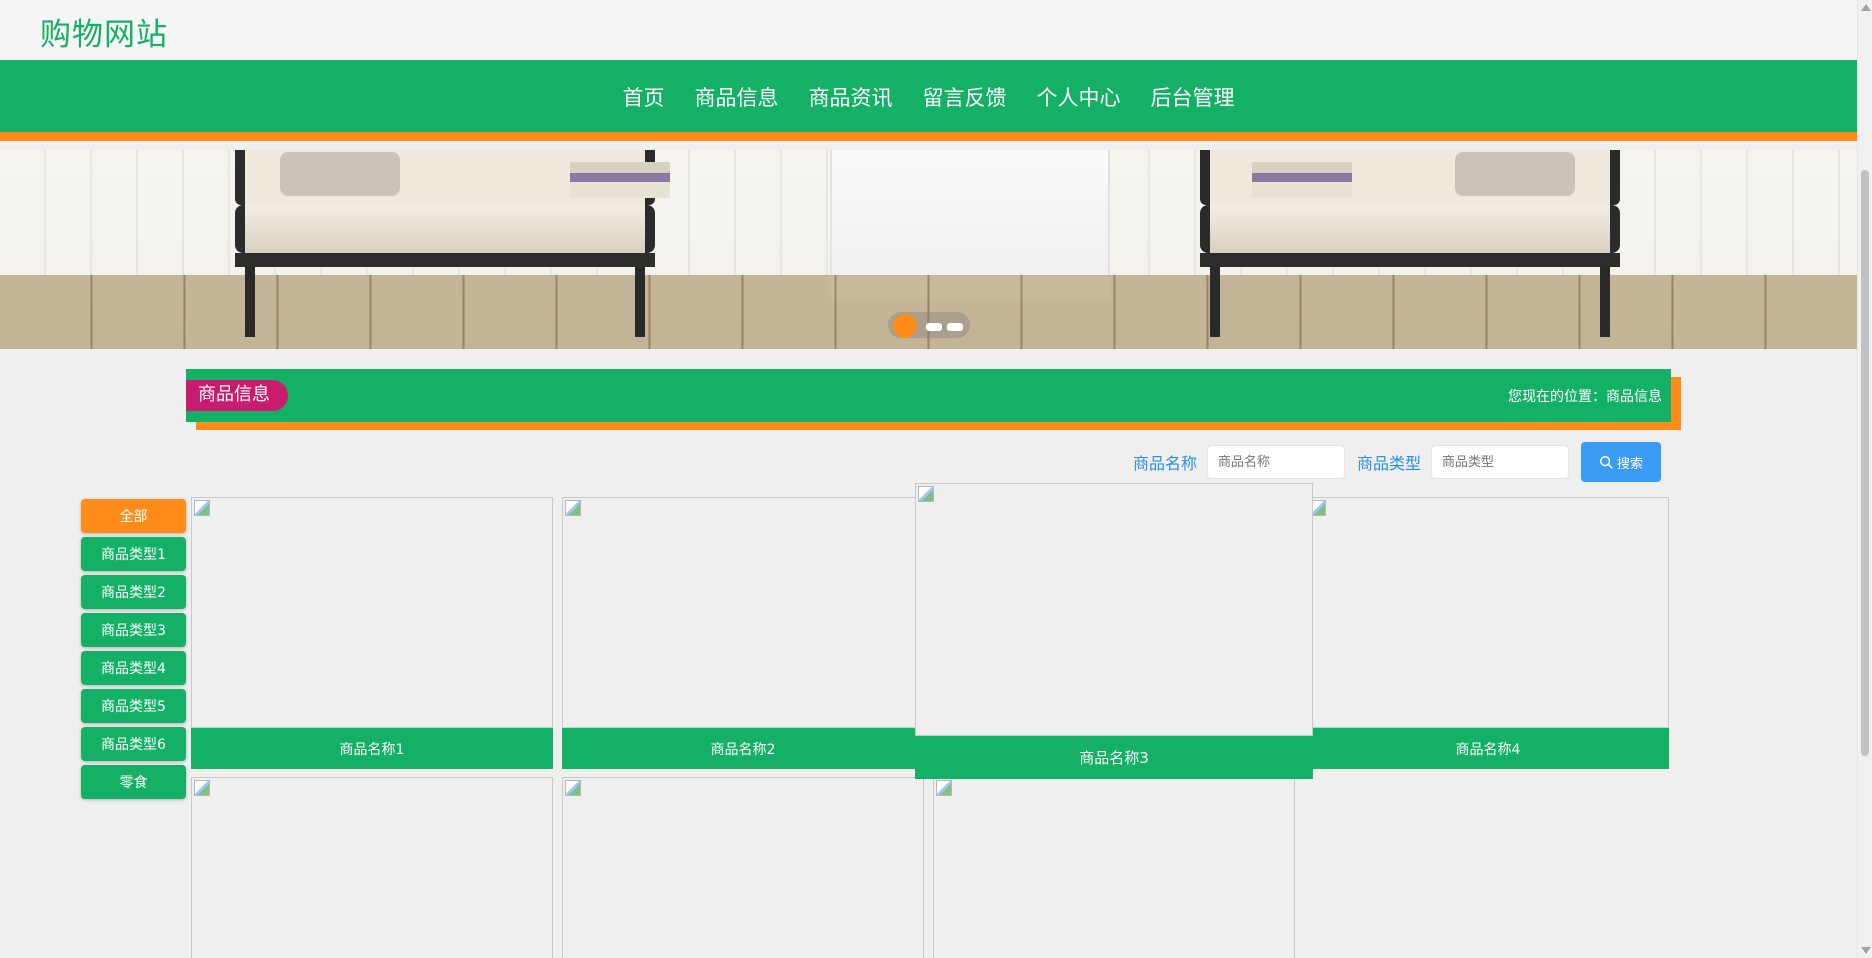 This screenshot has height=958, width=1872. I want to click on page-scrollbar, so click(1864, 479).